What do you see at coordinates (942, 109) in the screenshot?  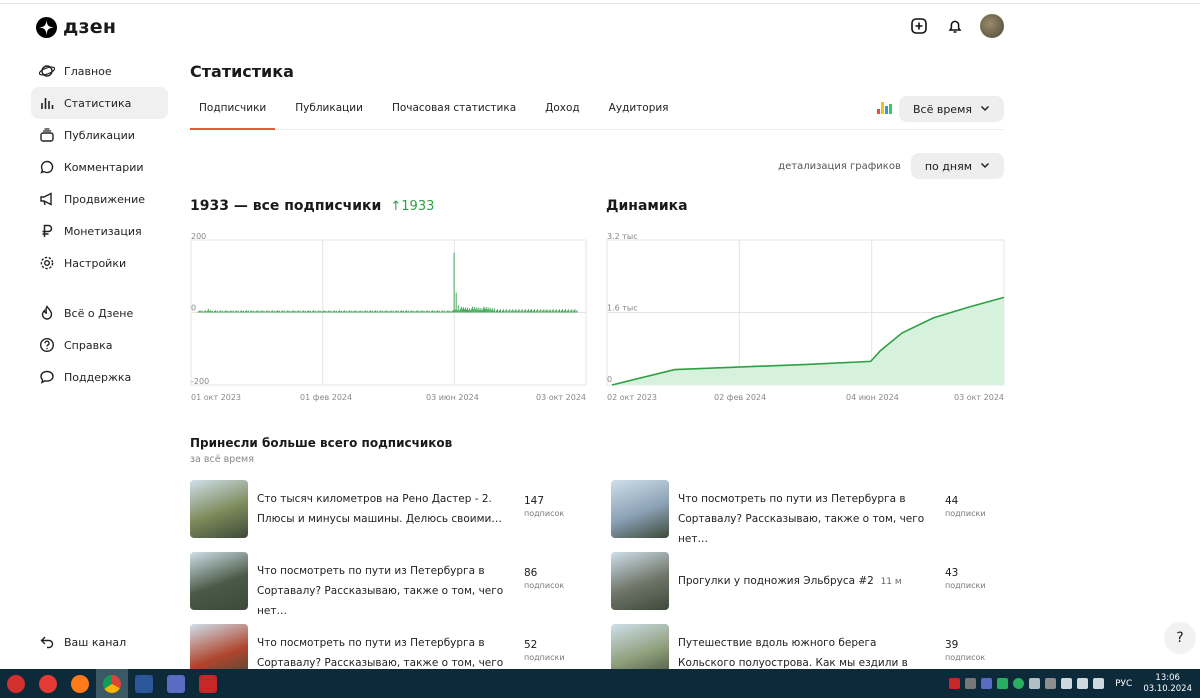 I see `period-value: Всё время` at bounding box center [942, 109].